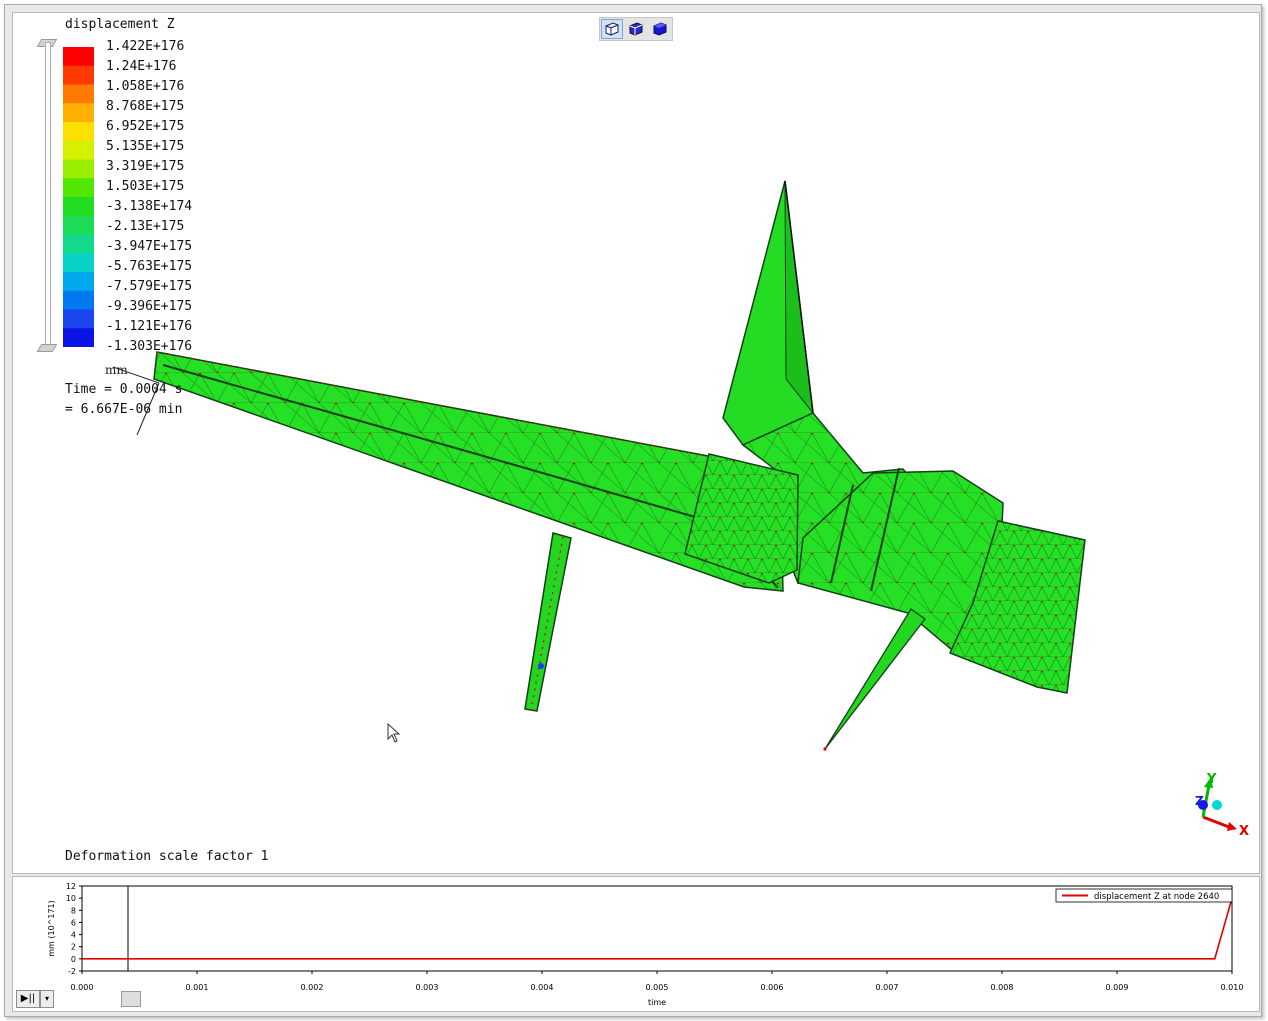  I want to click on view-mode-toolbar, so click(636, 29).